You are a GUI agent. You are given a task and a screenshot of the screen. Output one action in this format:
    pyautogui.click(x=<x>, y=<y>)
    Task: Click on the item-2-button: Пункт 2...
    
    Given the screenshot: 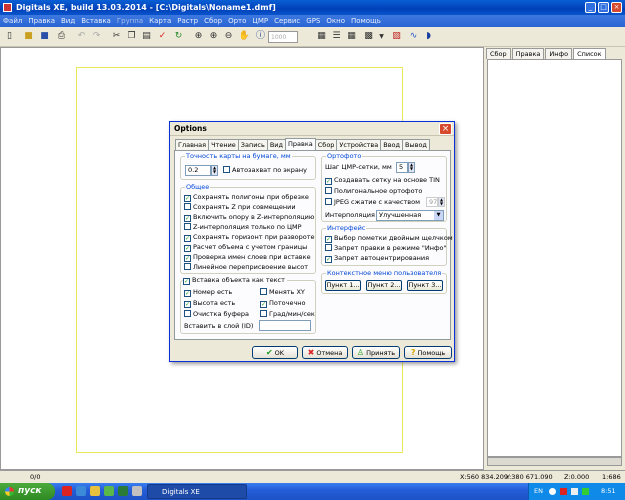 What is the action you would take?
    pyautogui.click(x=384, y=285)
    